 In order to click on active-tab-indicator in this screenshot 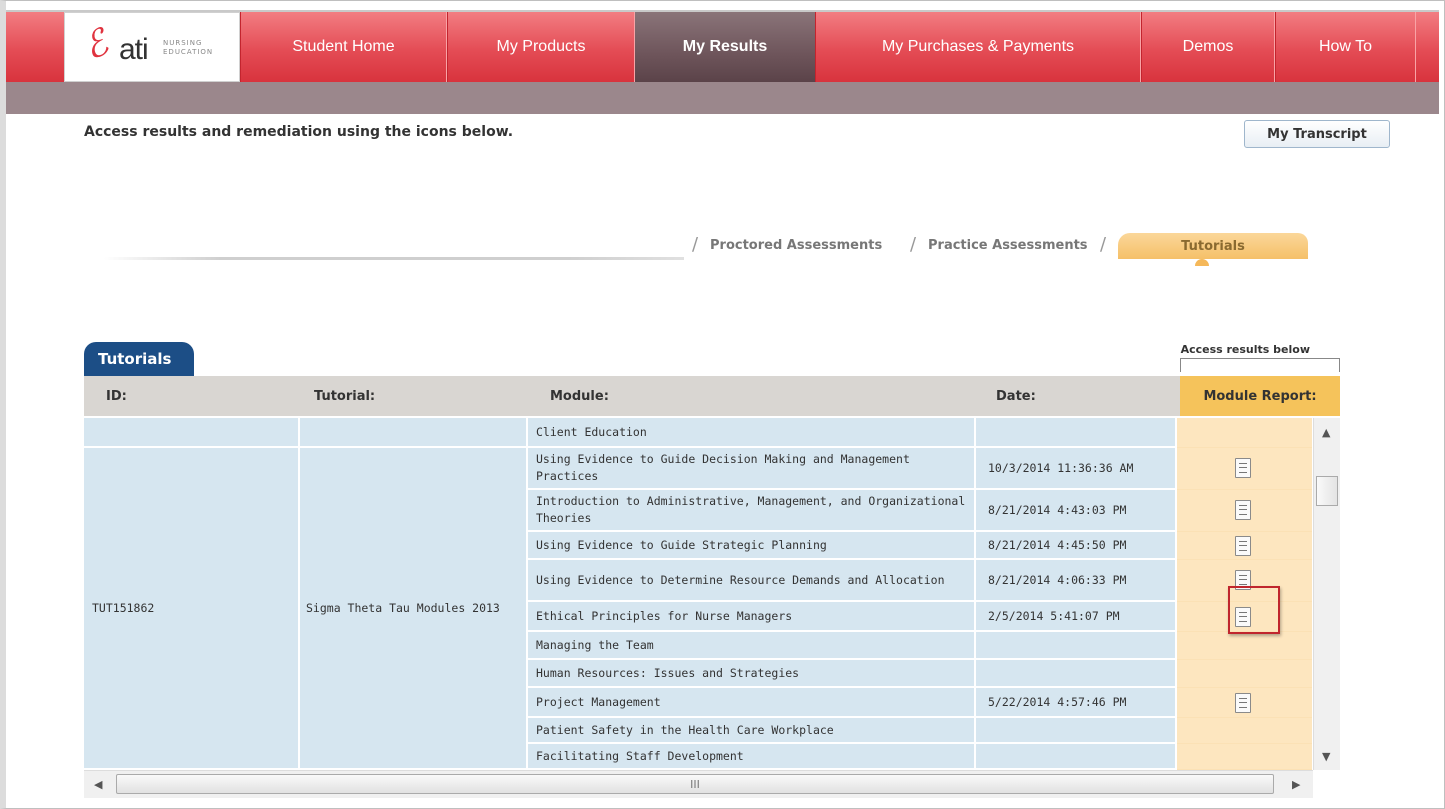, I will do `click(1202, 262)`.